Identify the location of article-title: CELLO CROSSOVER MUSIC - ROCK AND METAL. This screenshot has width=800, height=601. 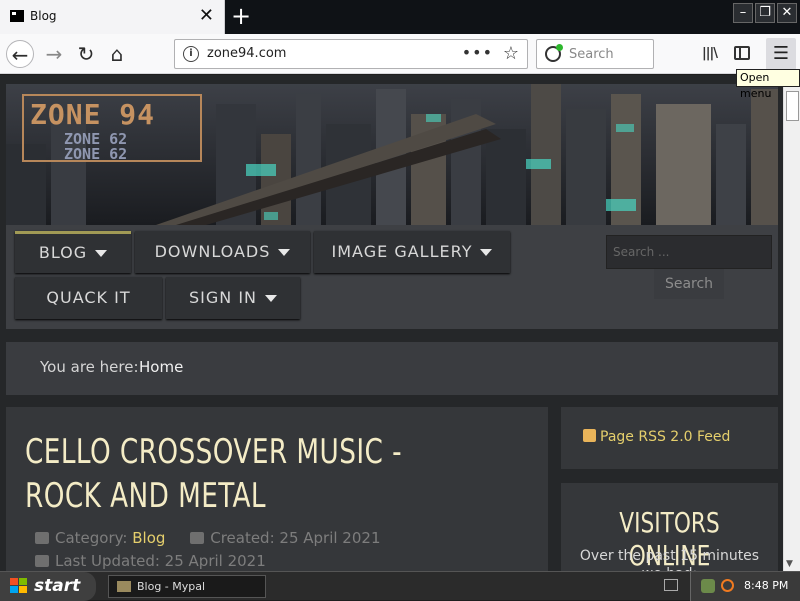
(244, 474).